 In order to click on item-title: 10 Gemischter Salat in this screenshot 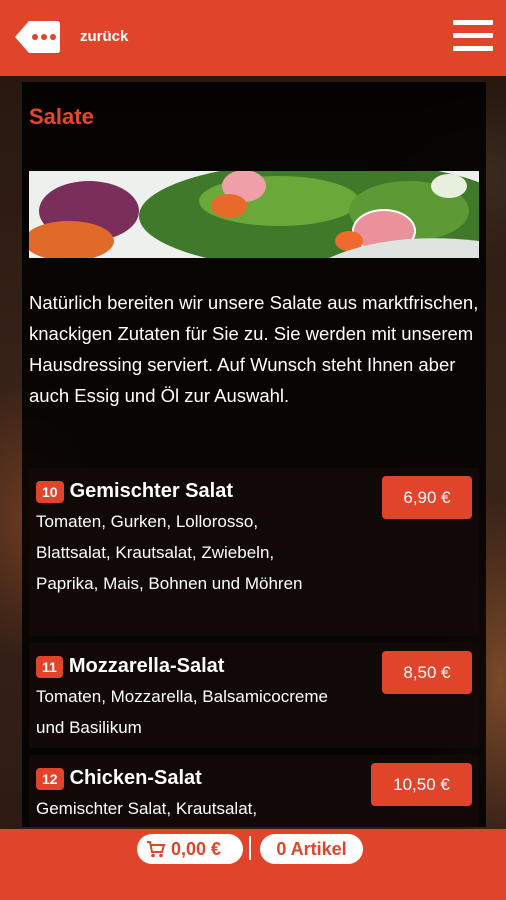, I will do `click(134, 491)`.